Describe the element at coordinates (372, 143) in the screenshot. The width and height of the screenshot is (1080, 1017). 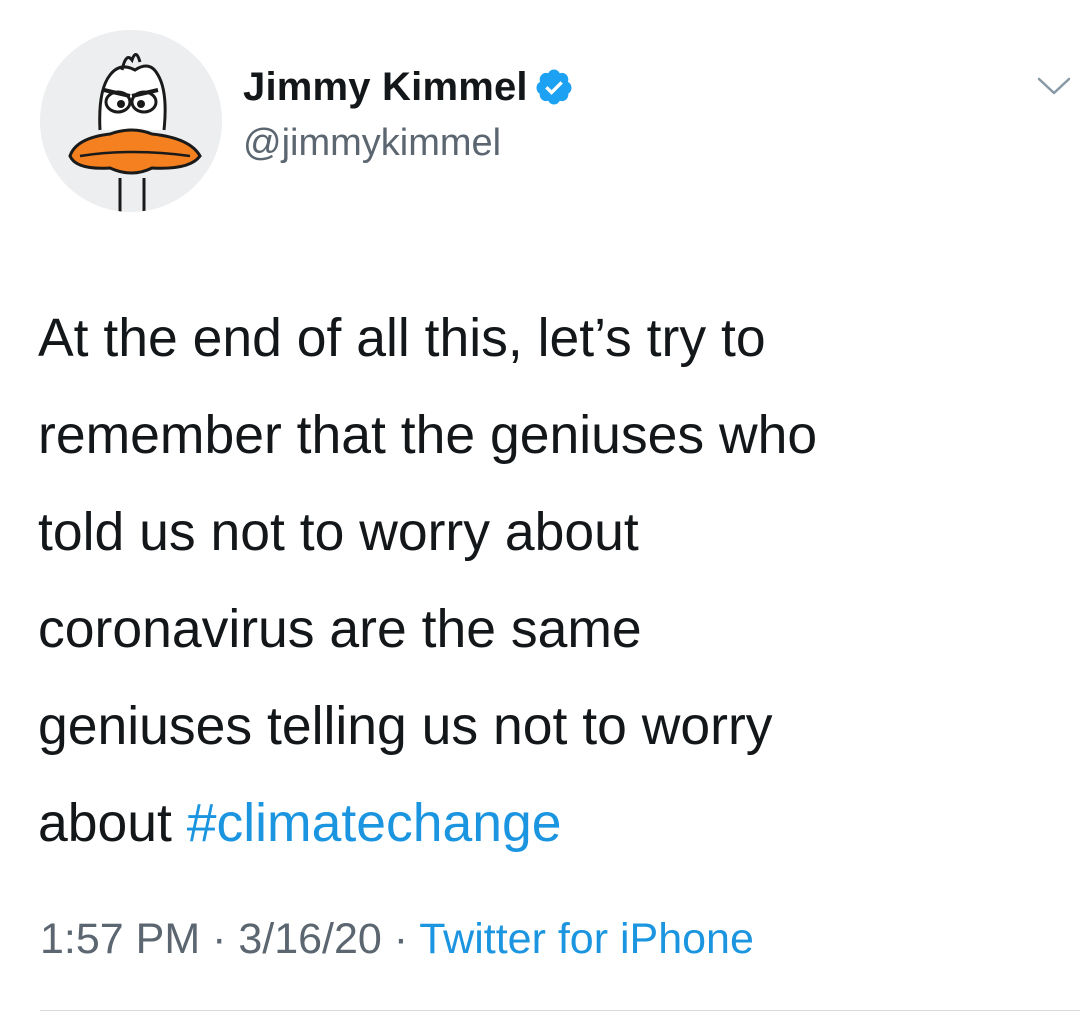
I see `author-handle: @jimmykimmel` at that location.